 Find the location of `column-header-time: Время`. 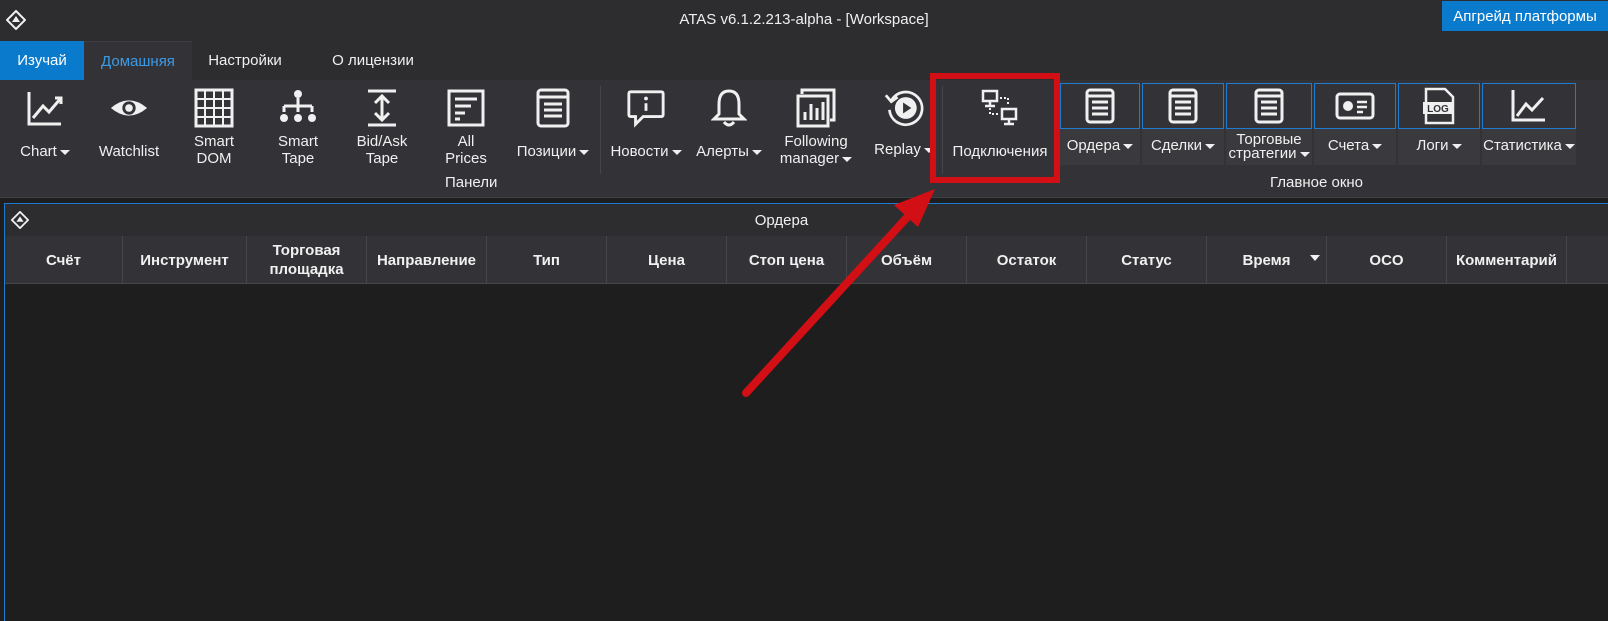

column-header-time: Время is located at coordinates (1267, 260).